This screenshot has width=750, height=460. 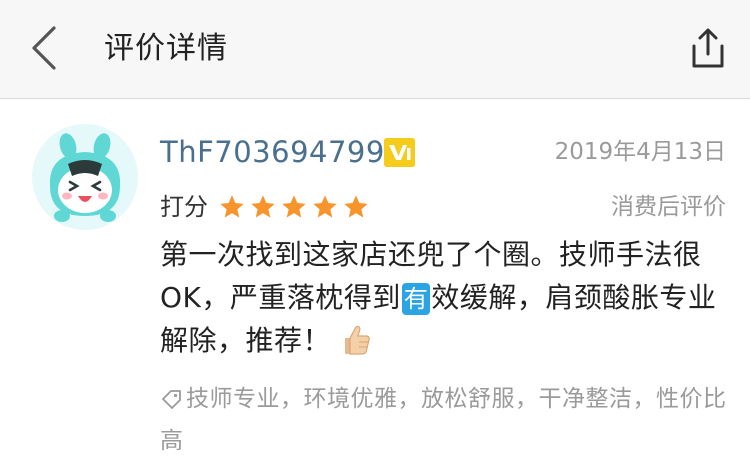 I want to click on level-badge, so click(x=399, y=152).